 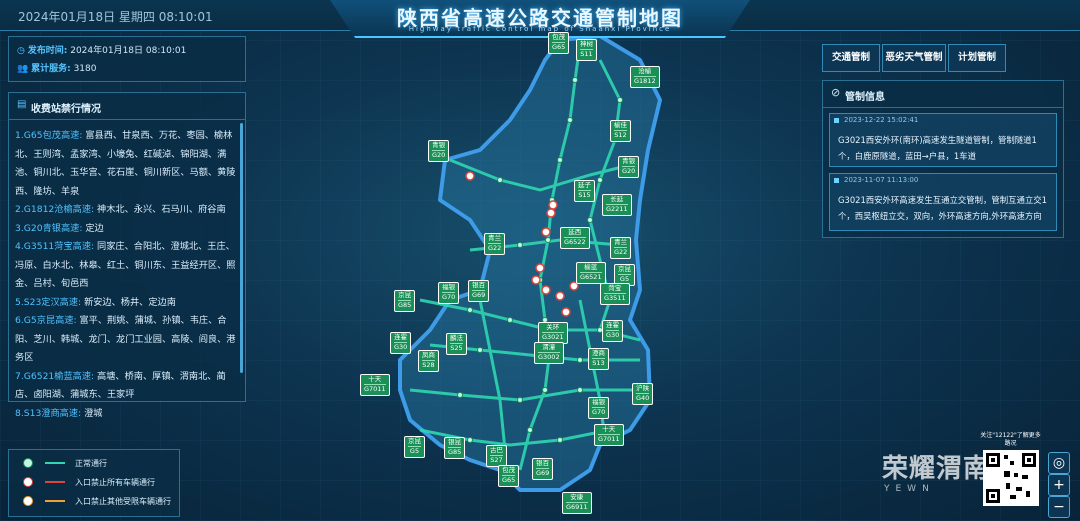 What do you see at coordinates (1059, 463) in the screenshot?
I see `locate-button: ◎` at bounding box center [1059, 463].